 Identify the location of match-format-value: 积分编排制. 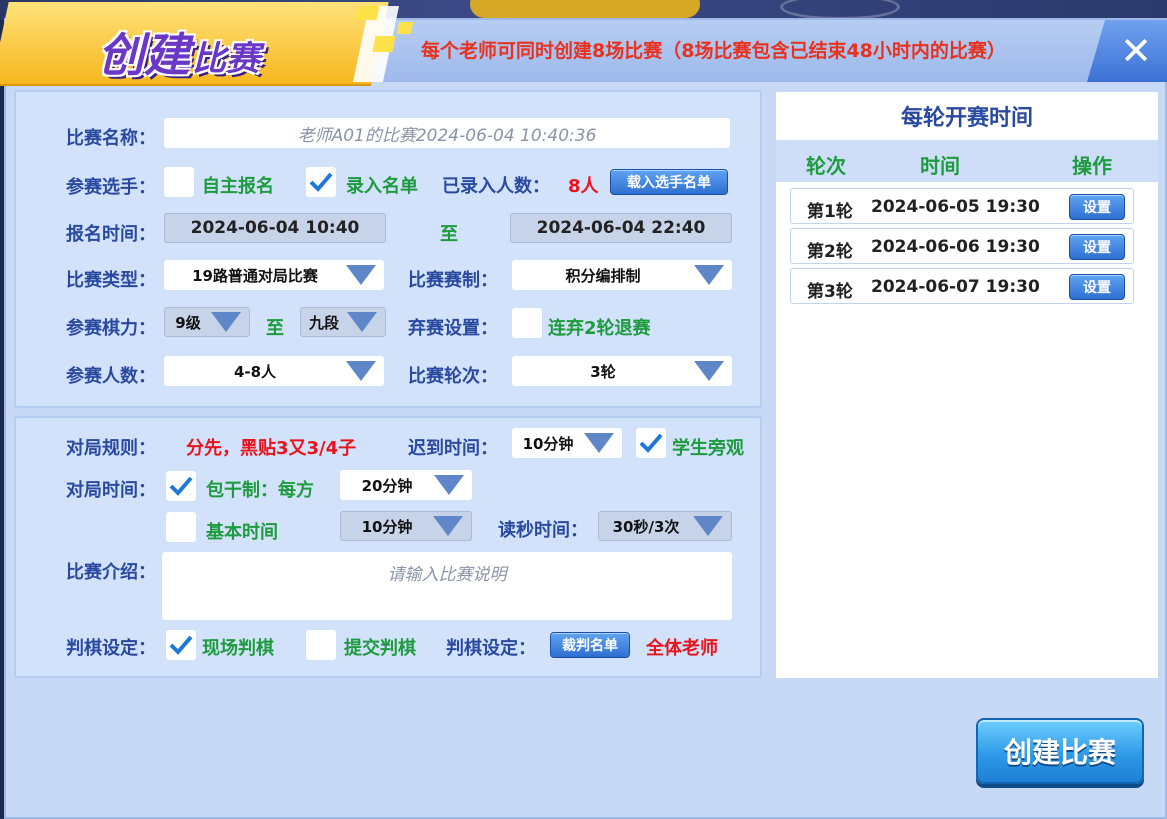
(603, 275).